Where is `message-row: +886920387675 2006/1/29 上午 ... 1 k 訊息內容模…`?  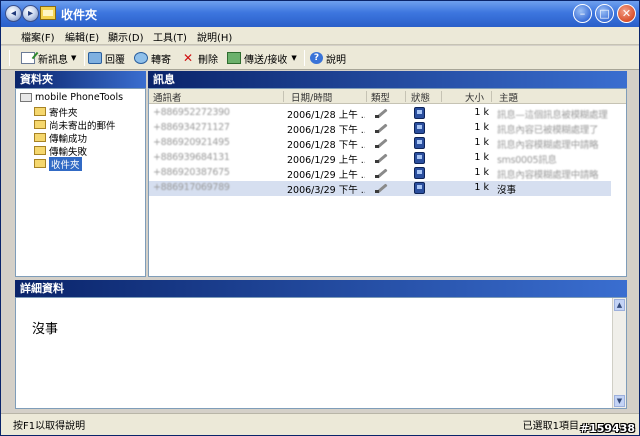 message-row: +886920387675 2006/1/29 上午 ... 1 k 訊息內容模… is located at coordinates (380, 173).